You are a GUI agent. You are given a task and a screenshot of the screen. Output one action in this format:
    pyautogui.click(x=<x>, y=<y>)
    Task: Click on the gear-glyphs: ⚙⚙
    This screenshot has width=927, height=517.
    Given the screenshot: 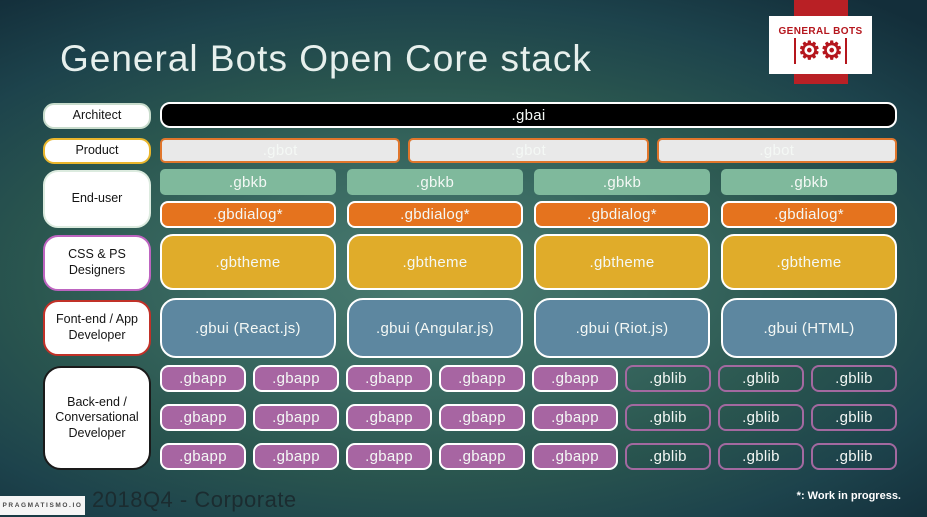 What is the action you would take?
    pyautogui.click(x=820, y=51)
    